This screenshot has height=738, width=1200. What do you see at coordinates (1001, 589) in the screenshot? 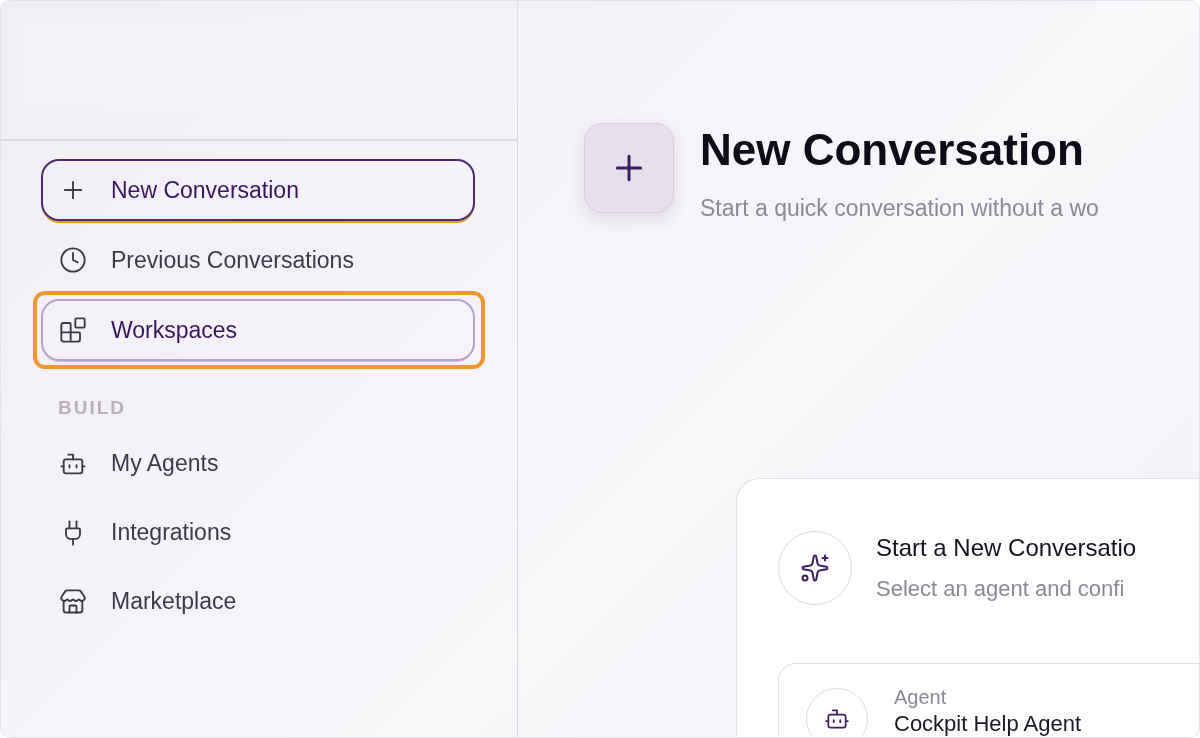
I see `card-subtitle: Select an agent and confi` at bounding box center [1001, 589].